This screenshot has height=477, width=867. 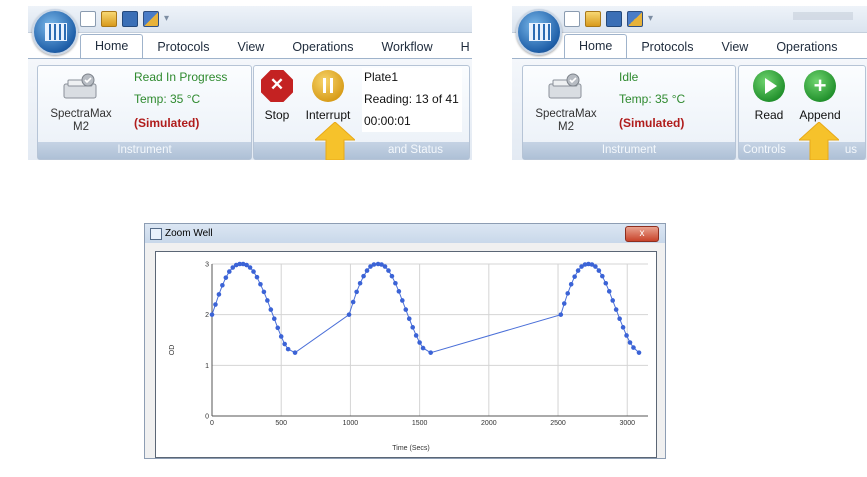 I want to click on append-button: + Append, so click(x=820, y=96).